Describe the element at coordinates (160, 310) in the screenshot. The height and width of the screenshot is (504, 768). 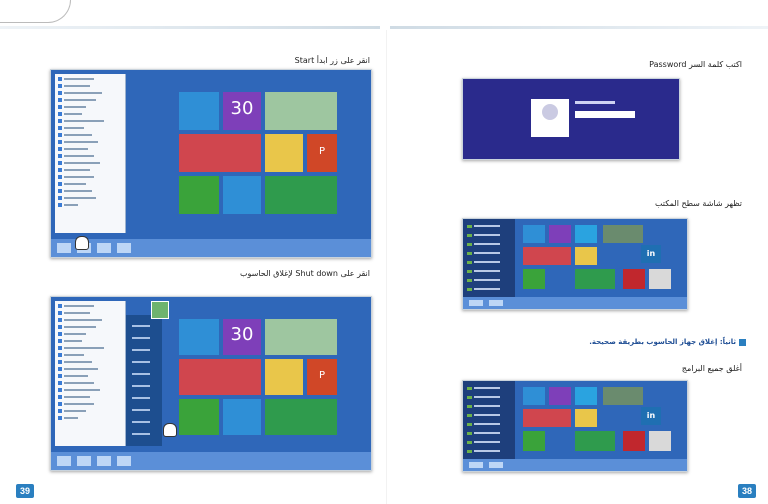
I see `user-avatar` at that location.